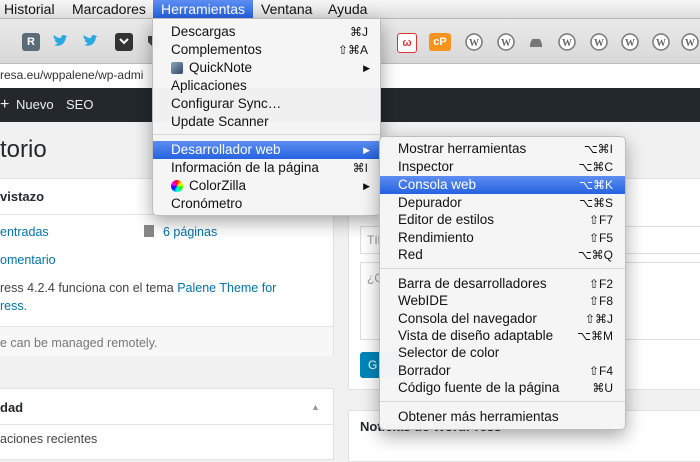 The height and width of the screenshot is (462, 700). What do you see at coordinates (190, 232) in the screenshot?
I see `pages-link: 6 páginas` at bounding box center [190, 232].